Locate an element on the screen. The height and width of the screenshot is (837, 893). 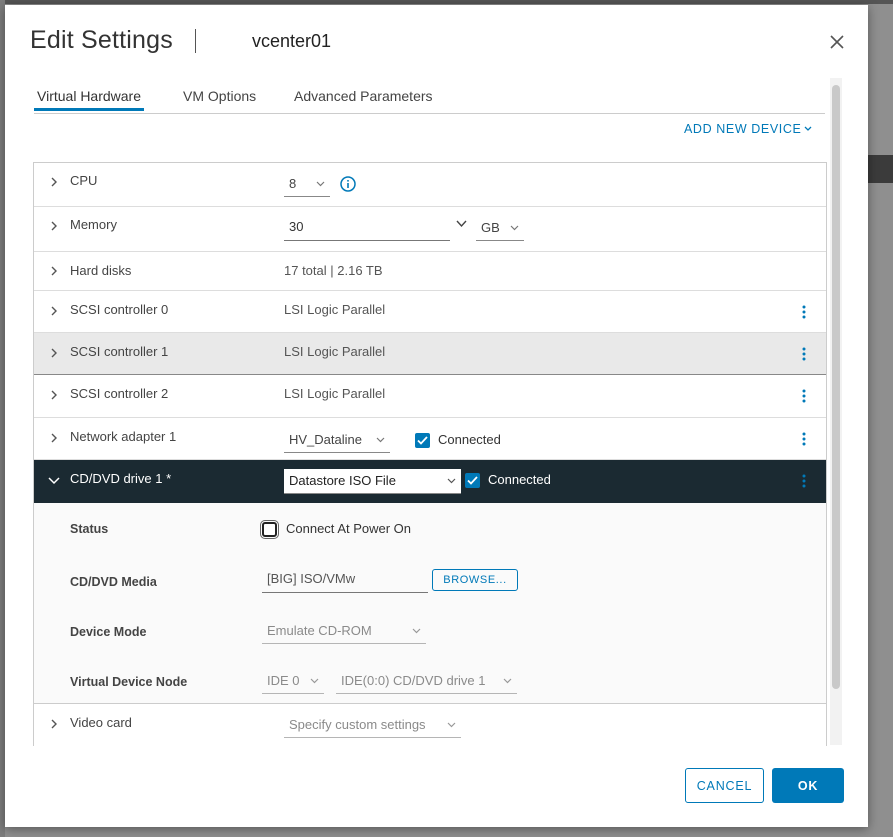
network-select: HV_Dataline is located at coordinates (337, 442).